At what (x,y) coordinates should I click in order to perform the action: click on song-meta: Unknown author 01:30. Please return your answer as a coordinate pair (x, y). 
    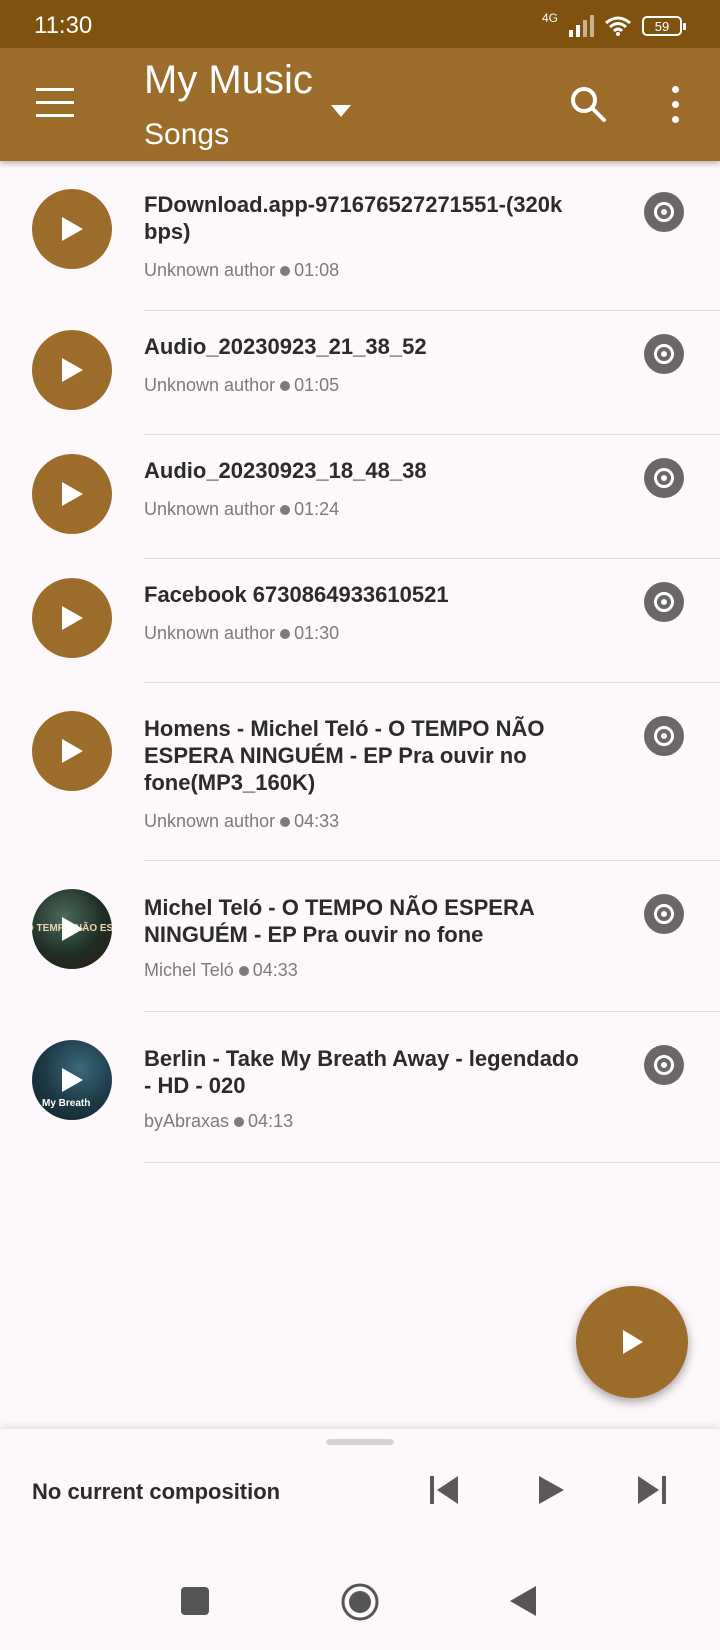
    Looking at the image, I should click on (241, 633).